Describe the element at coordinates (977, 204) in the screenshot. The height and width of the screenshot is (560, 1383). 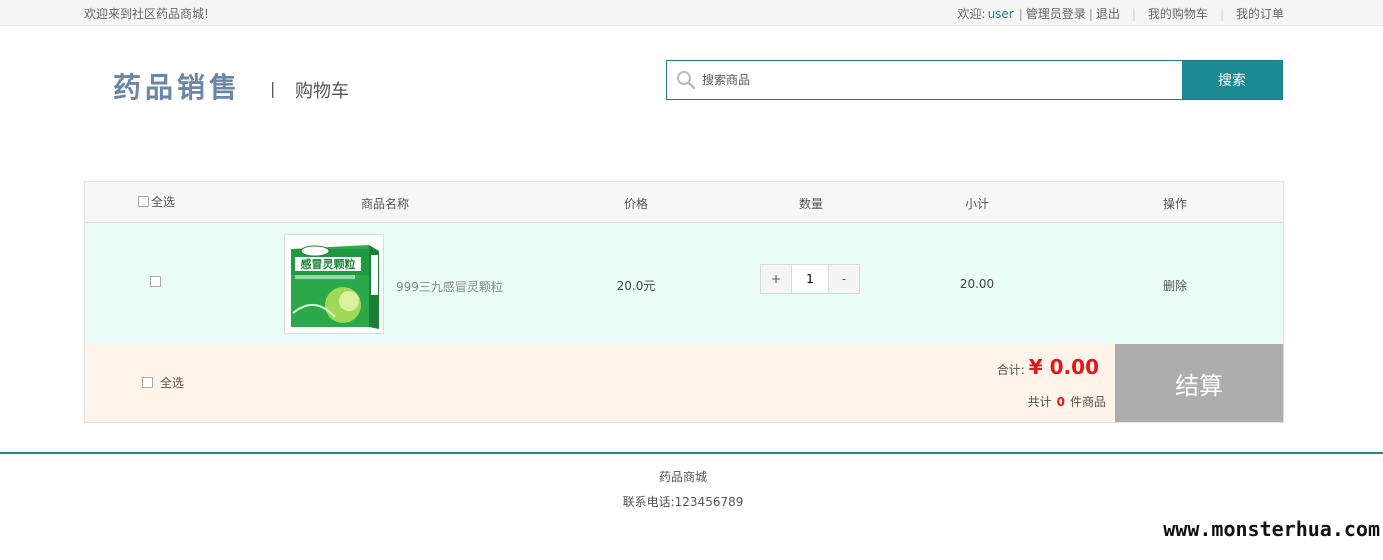
I see `column-header-subtotal: 小计` at that location.